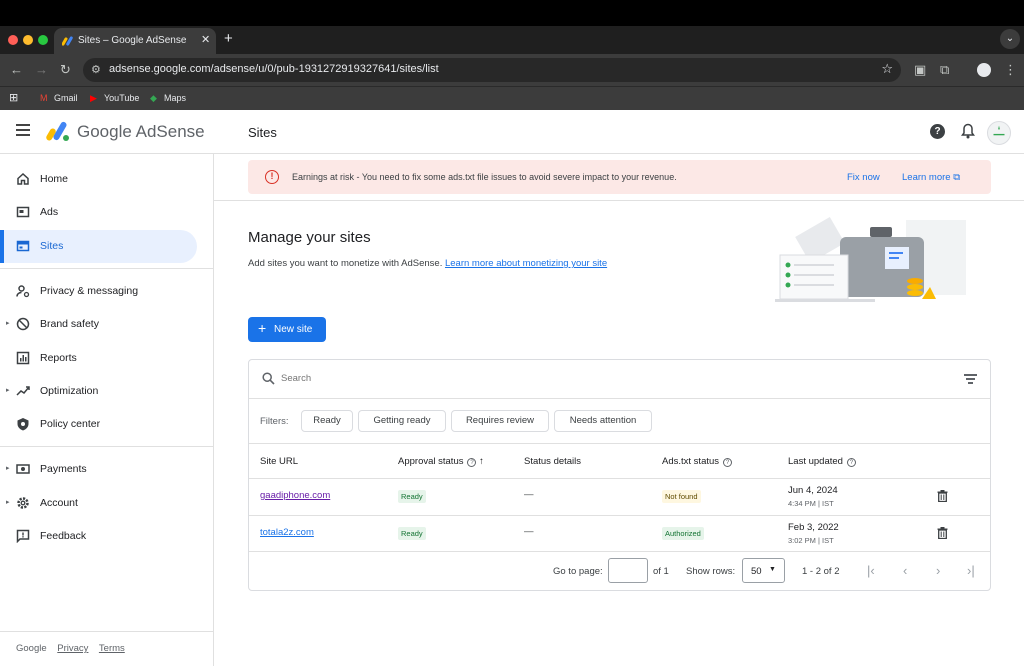  Describe the element at coordinates (57, 131) in the screenshot. I see `adsense-logo-icon` at that location.